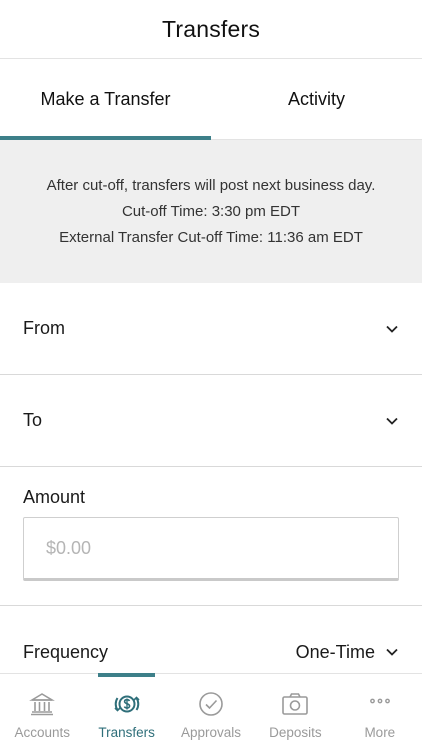  Describe the element at coordinates (380, 704) in the screenshot. I see `more-dots-icon` at that location.